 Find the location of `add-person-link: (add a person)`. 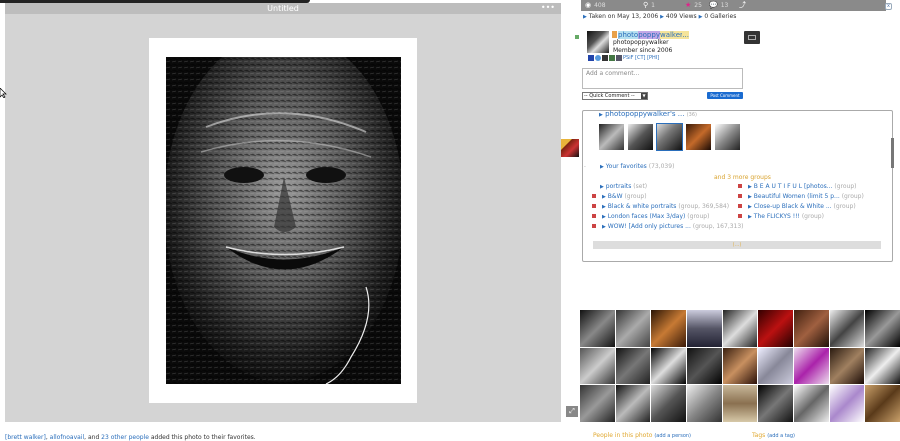

add-person-link: (add a person) is located at coordinates (672, 436).